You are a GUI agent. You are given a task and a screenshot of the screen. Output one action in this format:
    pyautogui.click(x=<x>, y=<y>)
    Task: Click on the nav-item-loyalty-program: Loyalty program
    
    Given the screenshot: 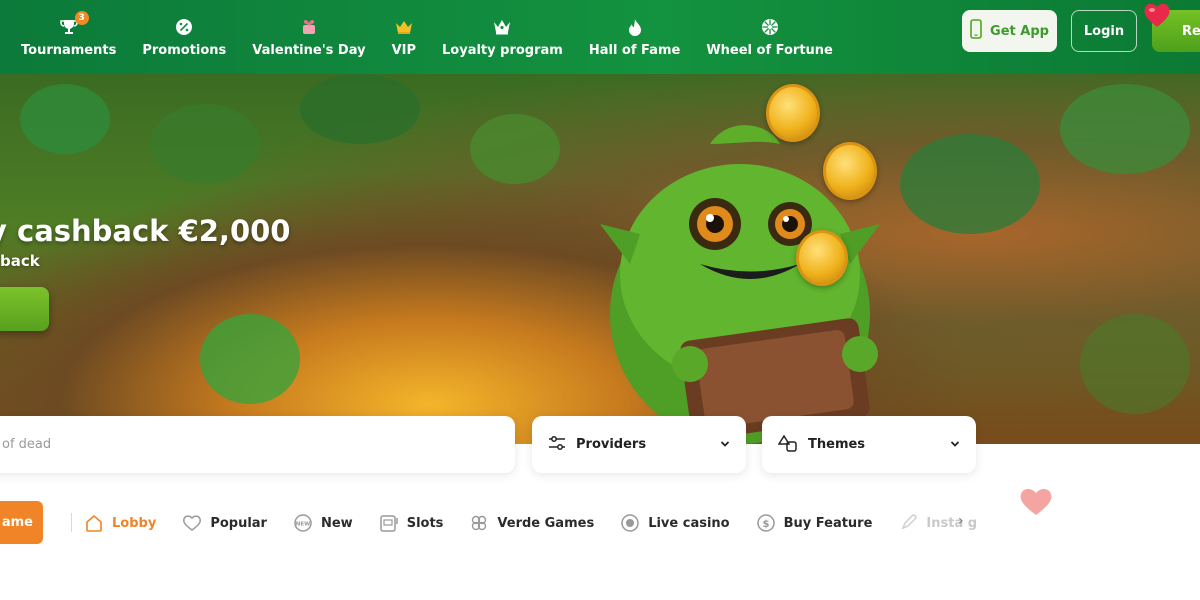 What is the action you would take?
    pyautogui.click(x=502, y=37)
    